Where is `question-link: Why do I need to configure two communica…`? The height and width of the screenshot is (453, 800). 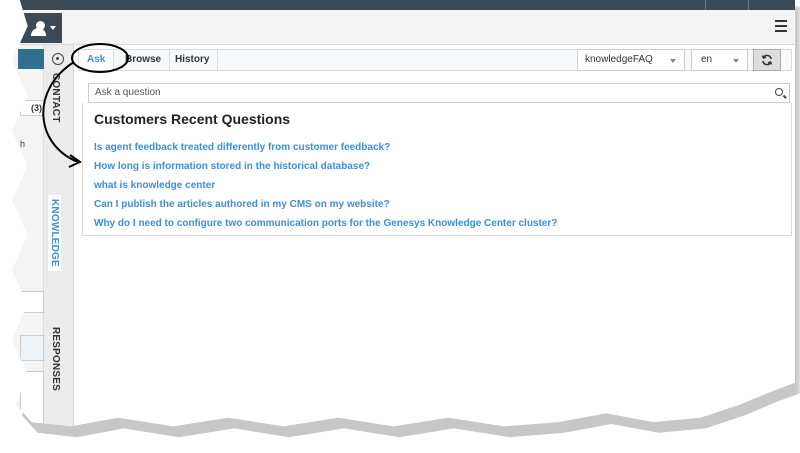
question-link: Why do I need to configure two communica… is located at coordinates (325, 223).